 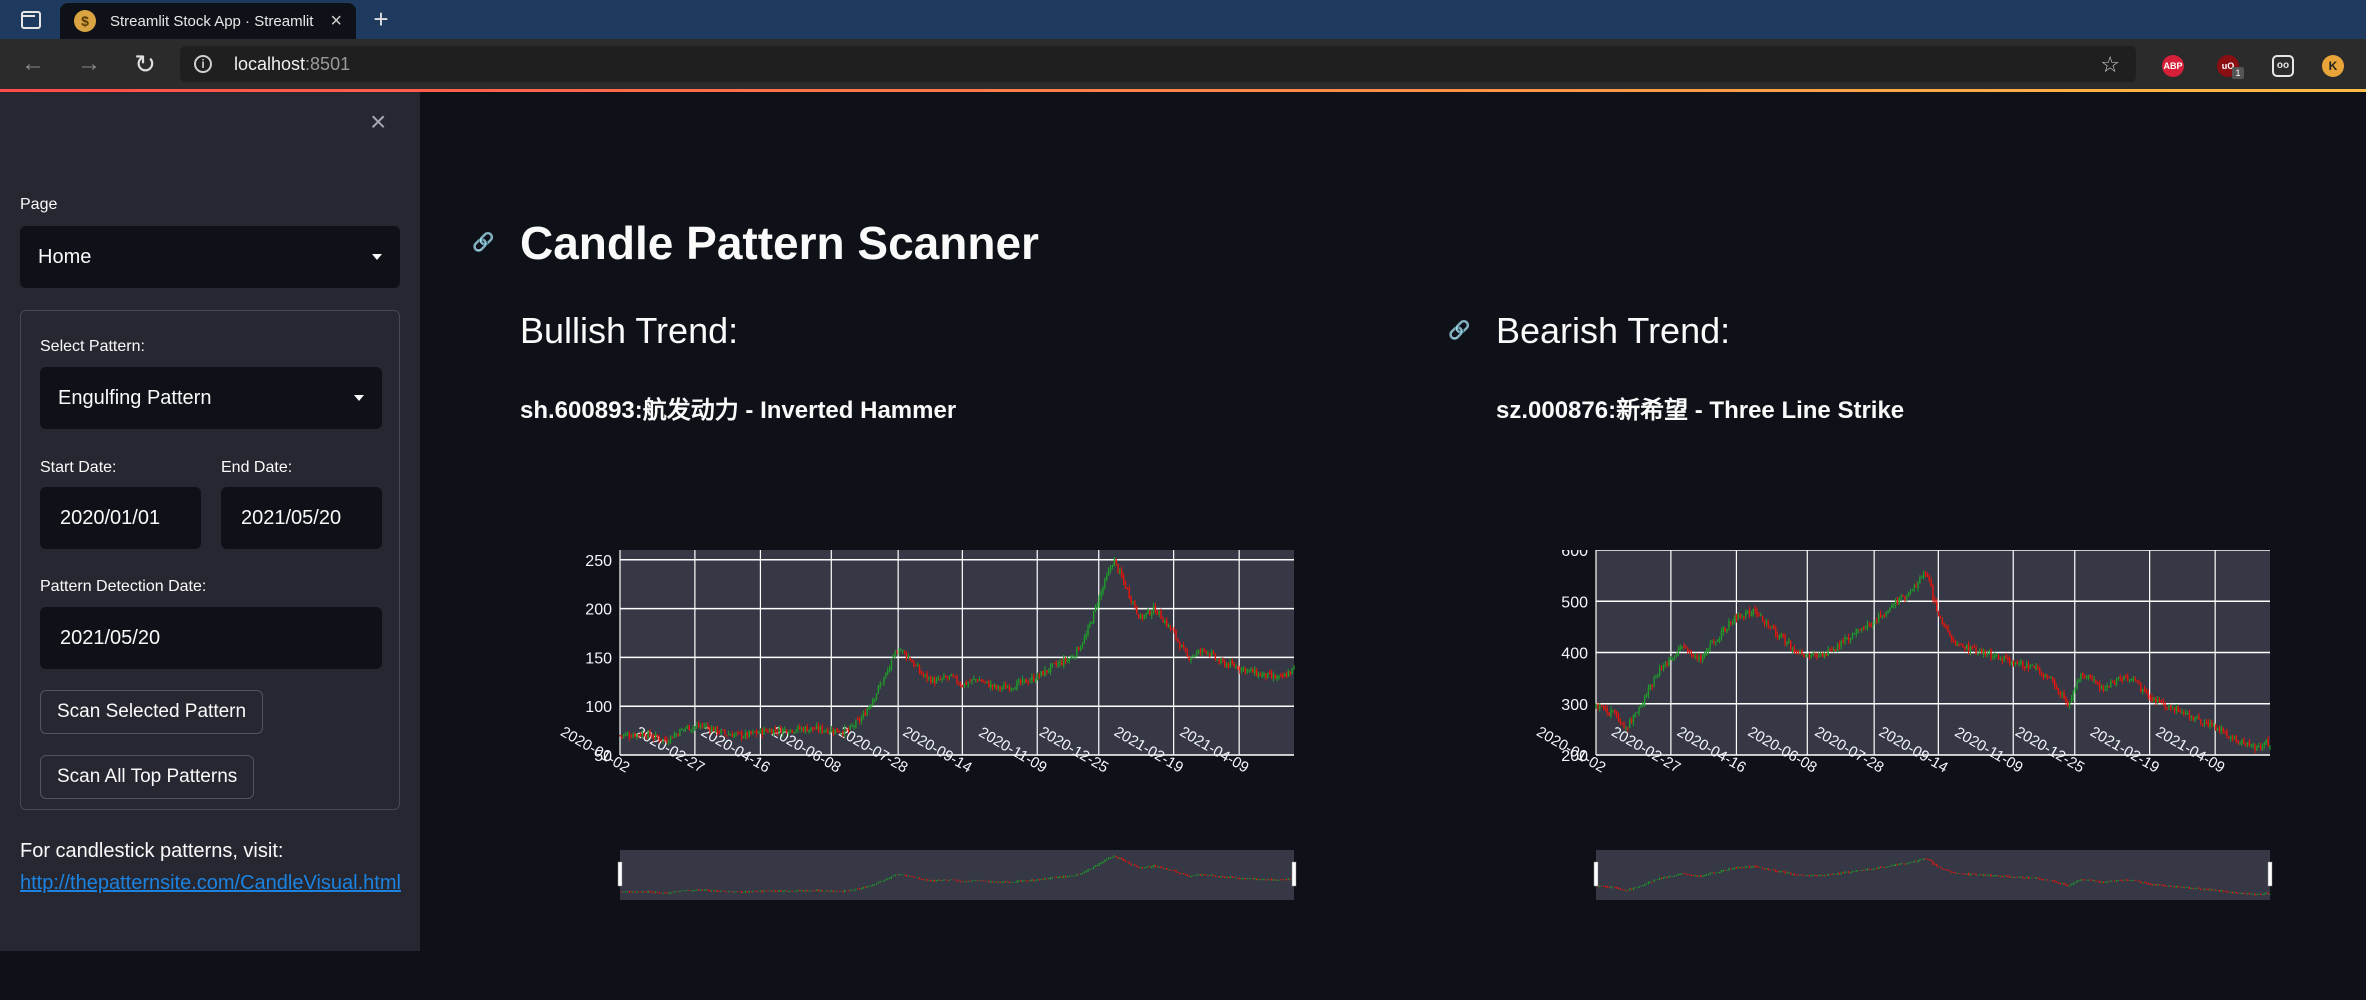 I want to click on pattern-select: Engulfing Pattern, so click(x=211, y=398).